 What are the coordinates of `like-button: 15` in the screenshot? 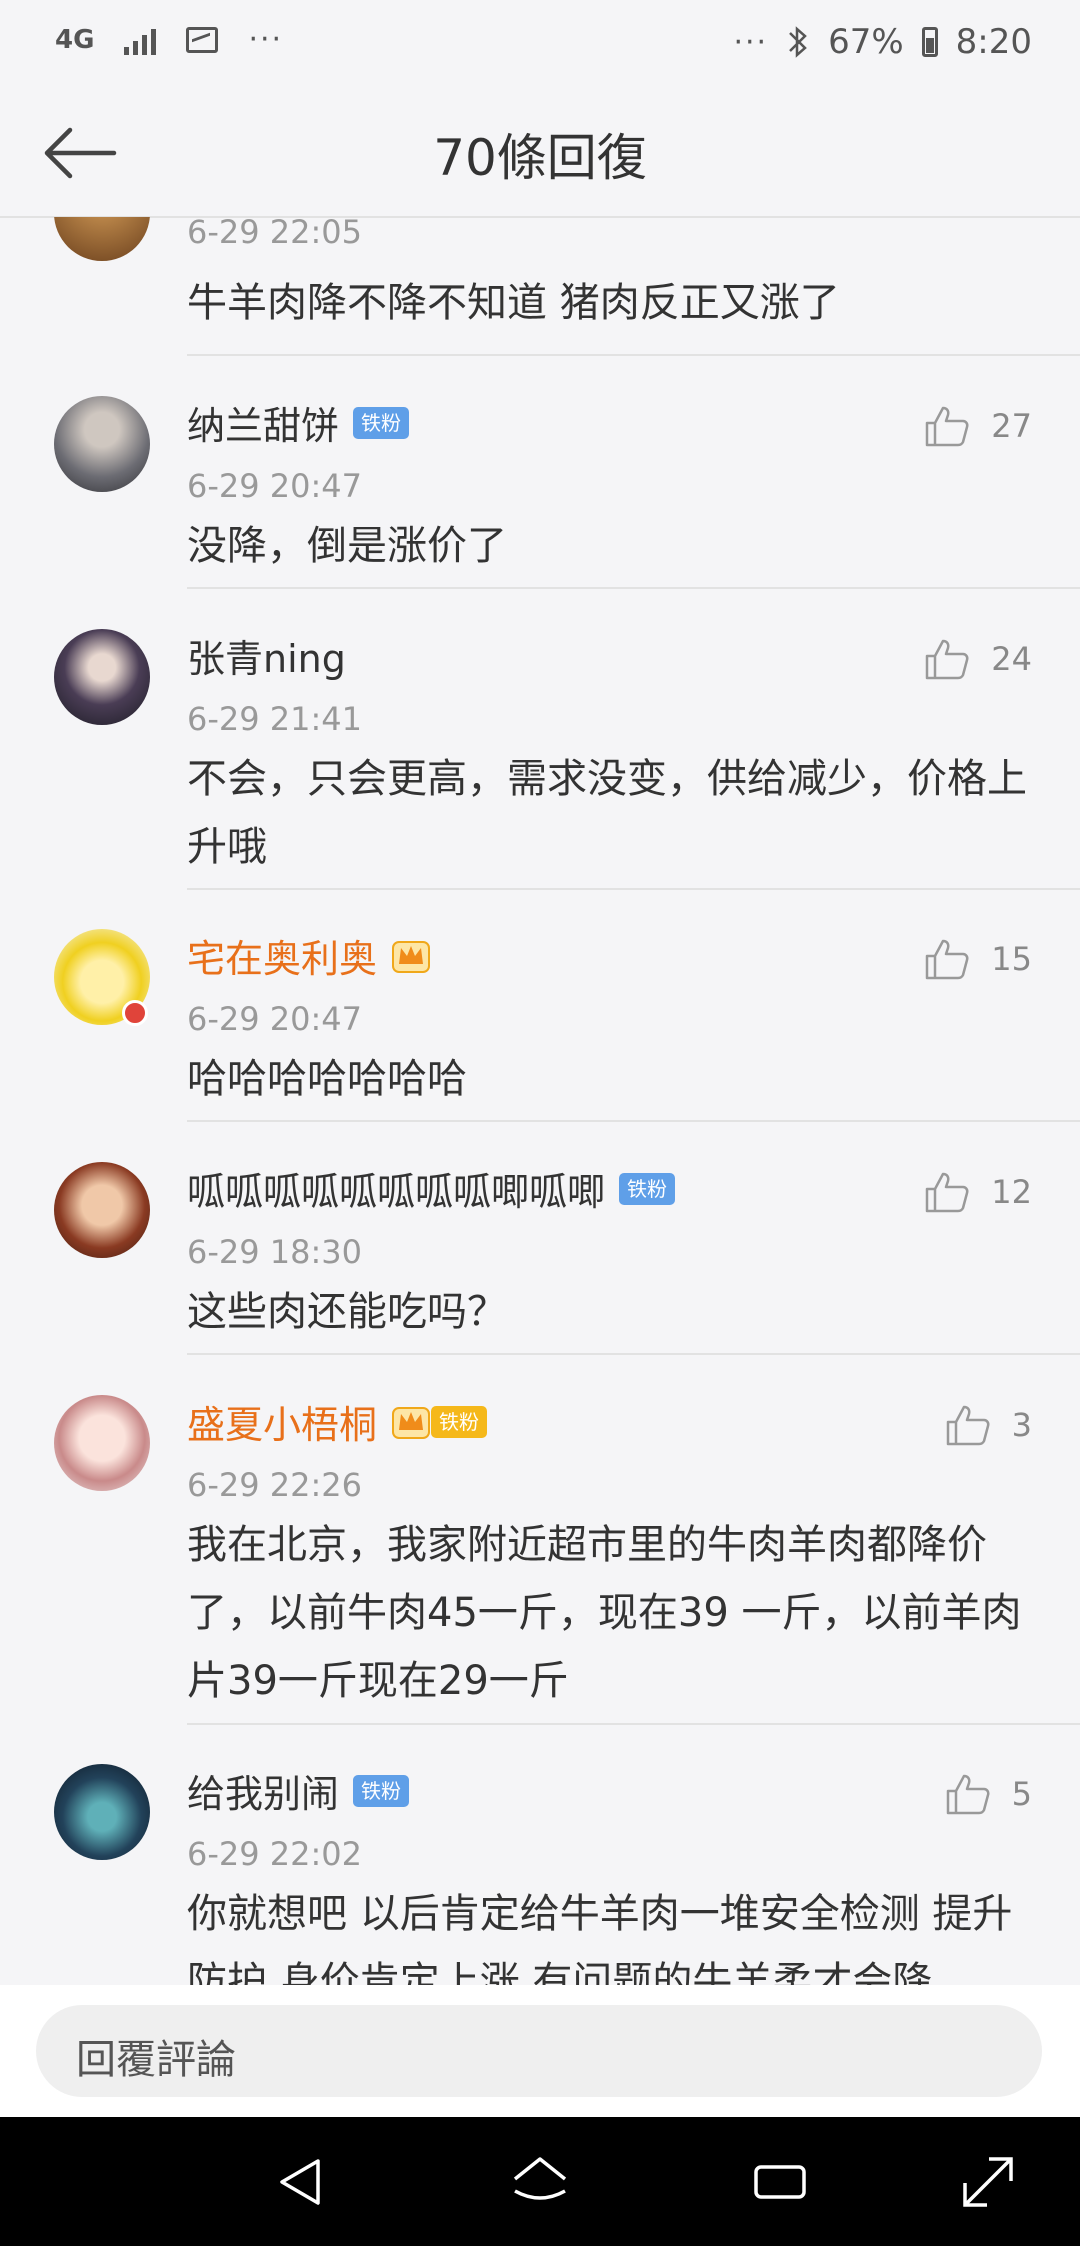 It's located at (977, 959).